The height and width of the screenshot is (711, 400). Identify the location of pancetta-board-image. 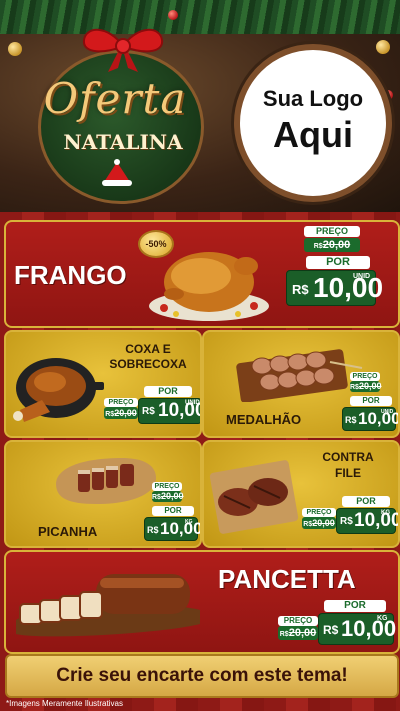
(108, 605).